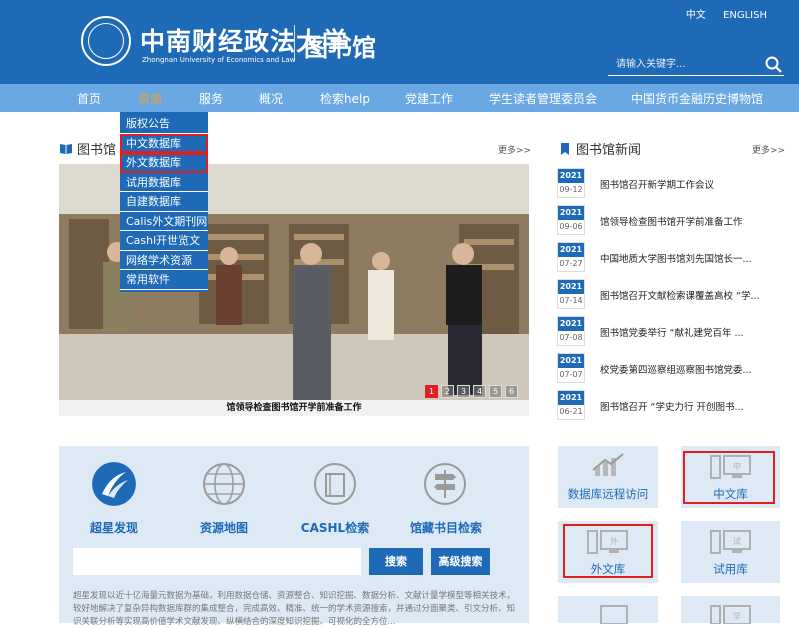  I want to click on menu-online-academic: 网络学术资源, so click(164, 260).